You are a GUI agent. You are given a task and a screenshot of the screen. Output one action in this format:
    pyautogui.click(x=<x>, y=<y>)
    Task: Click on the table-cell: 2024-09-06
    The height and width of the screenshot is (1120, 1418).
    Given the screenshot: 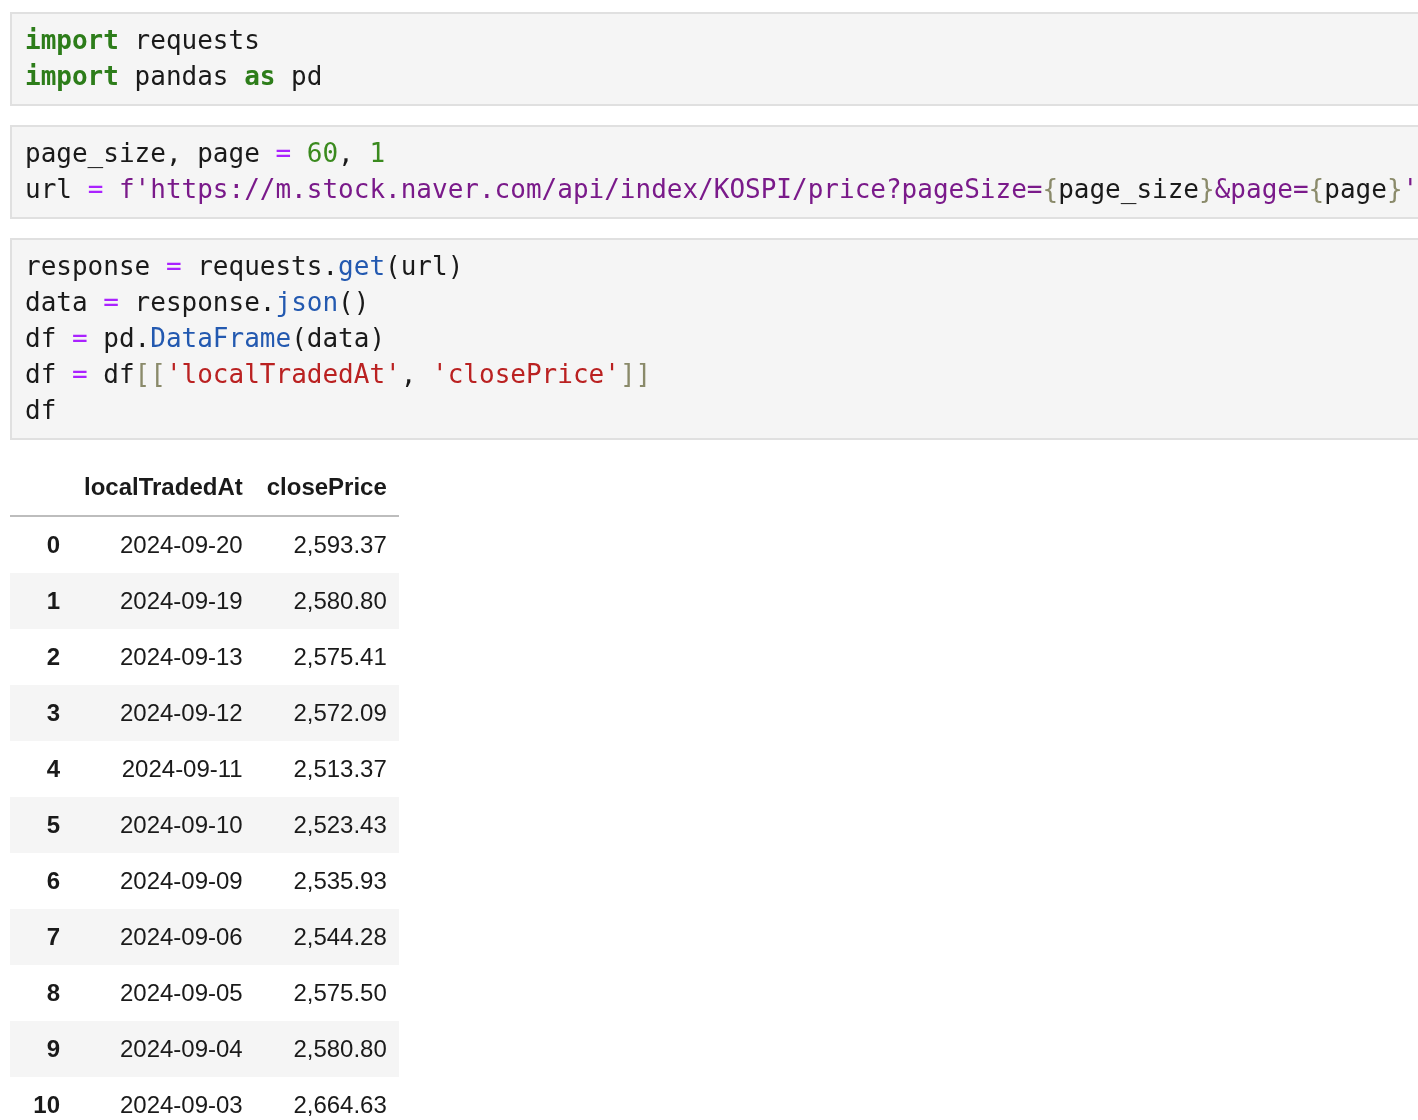 What is the action you would take?
    pyautogui.click(x=163, y=937)
    